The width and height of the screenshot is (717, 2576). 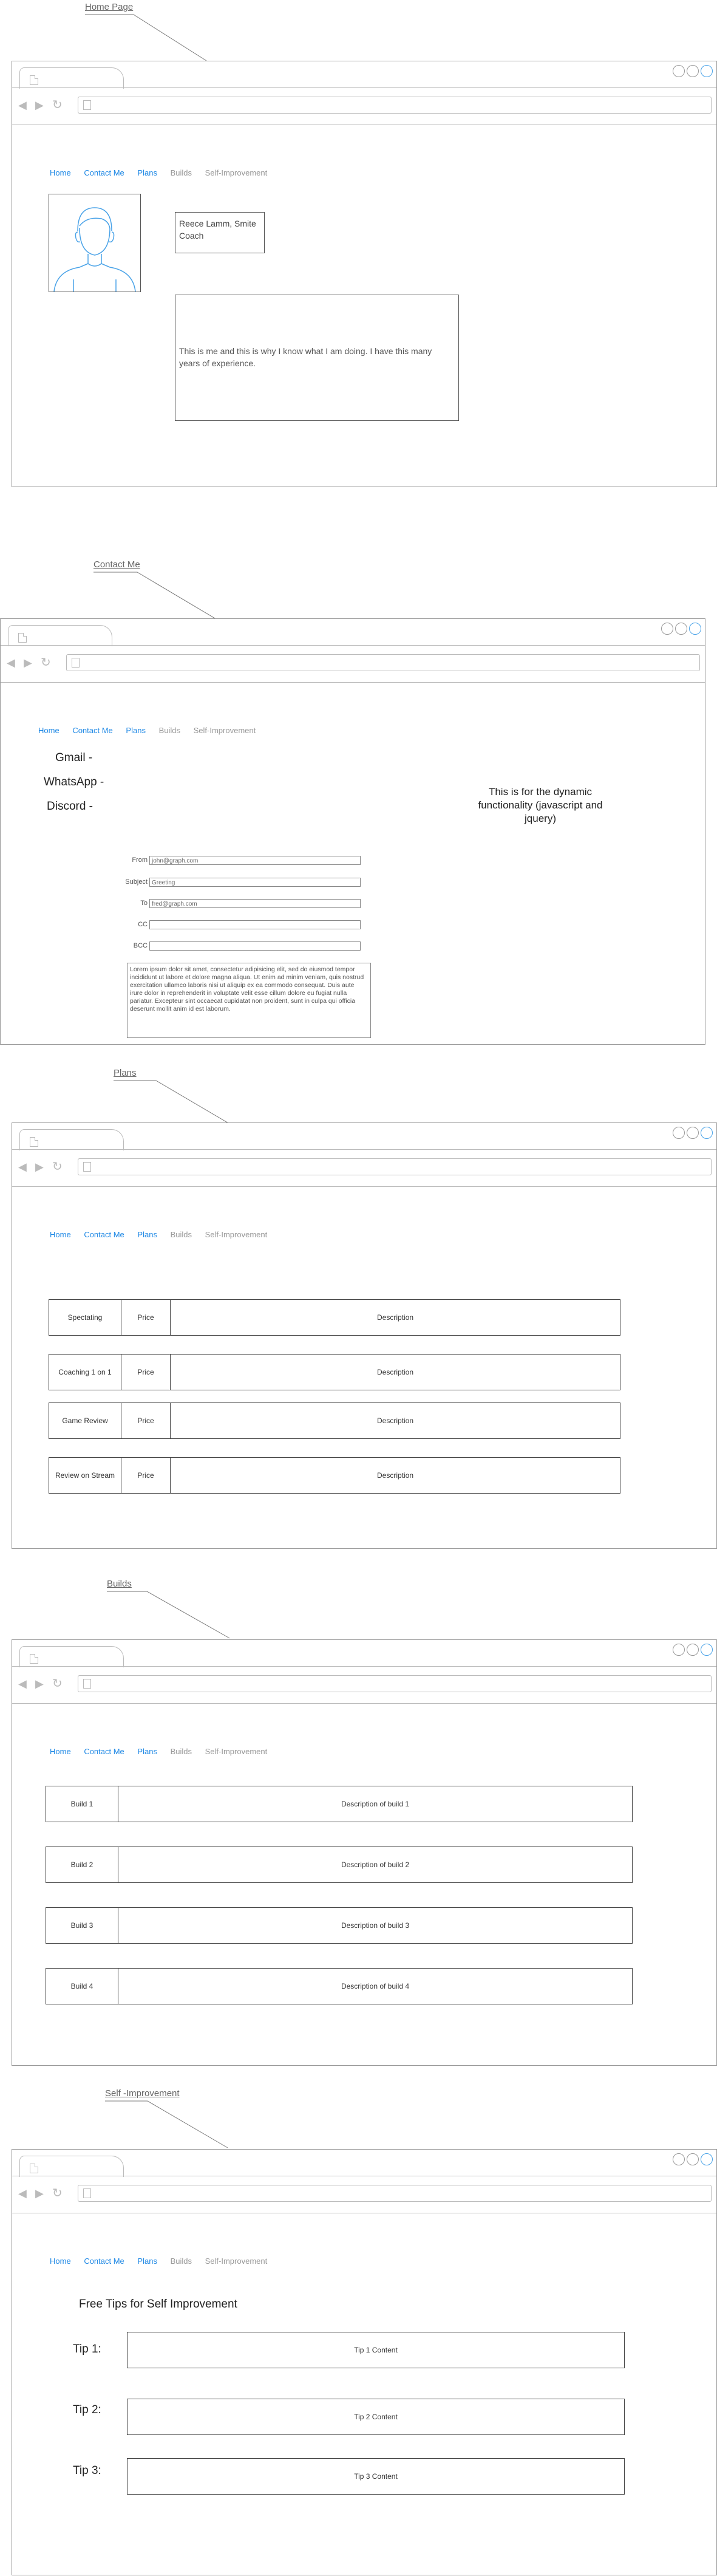 What do you see at coordinates (375, 1864) in the screenshot?
I see `build-description: Description of build 2` at bounding box center [375, 1864].